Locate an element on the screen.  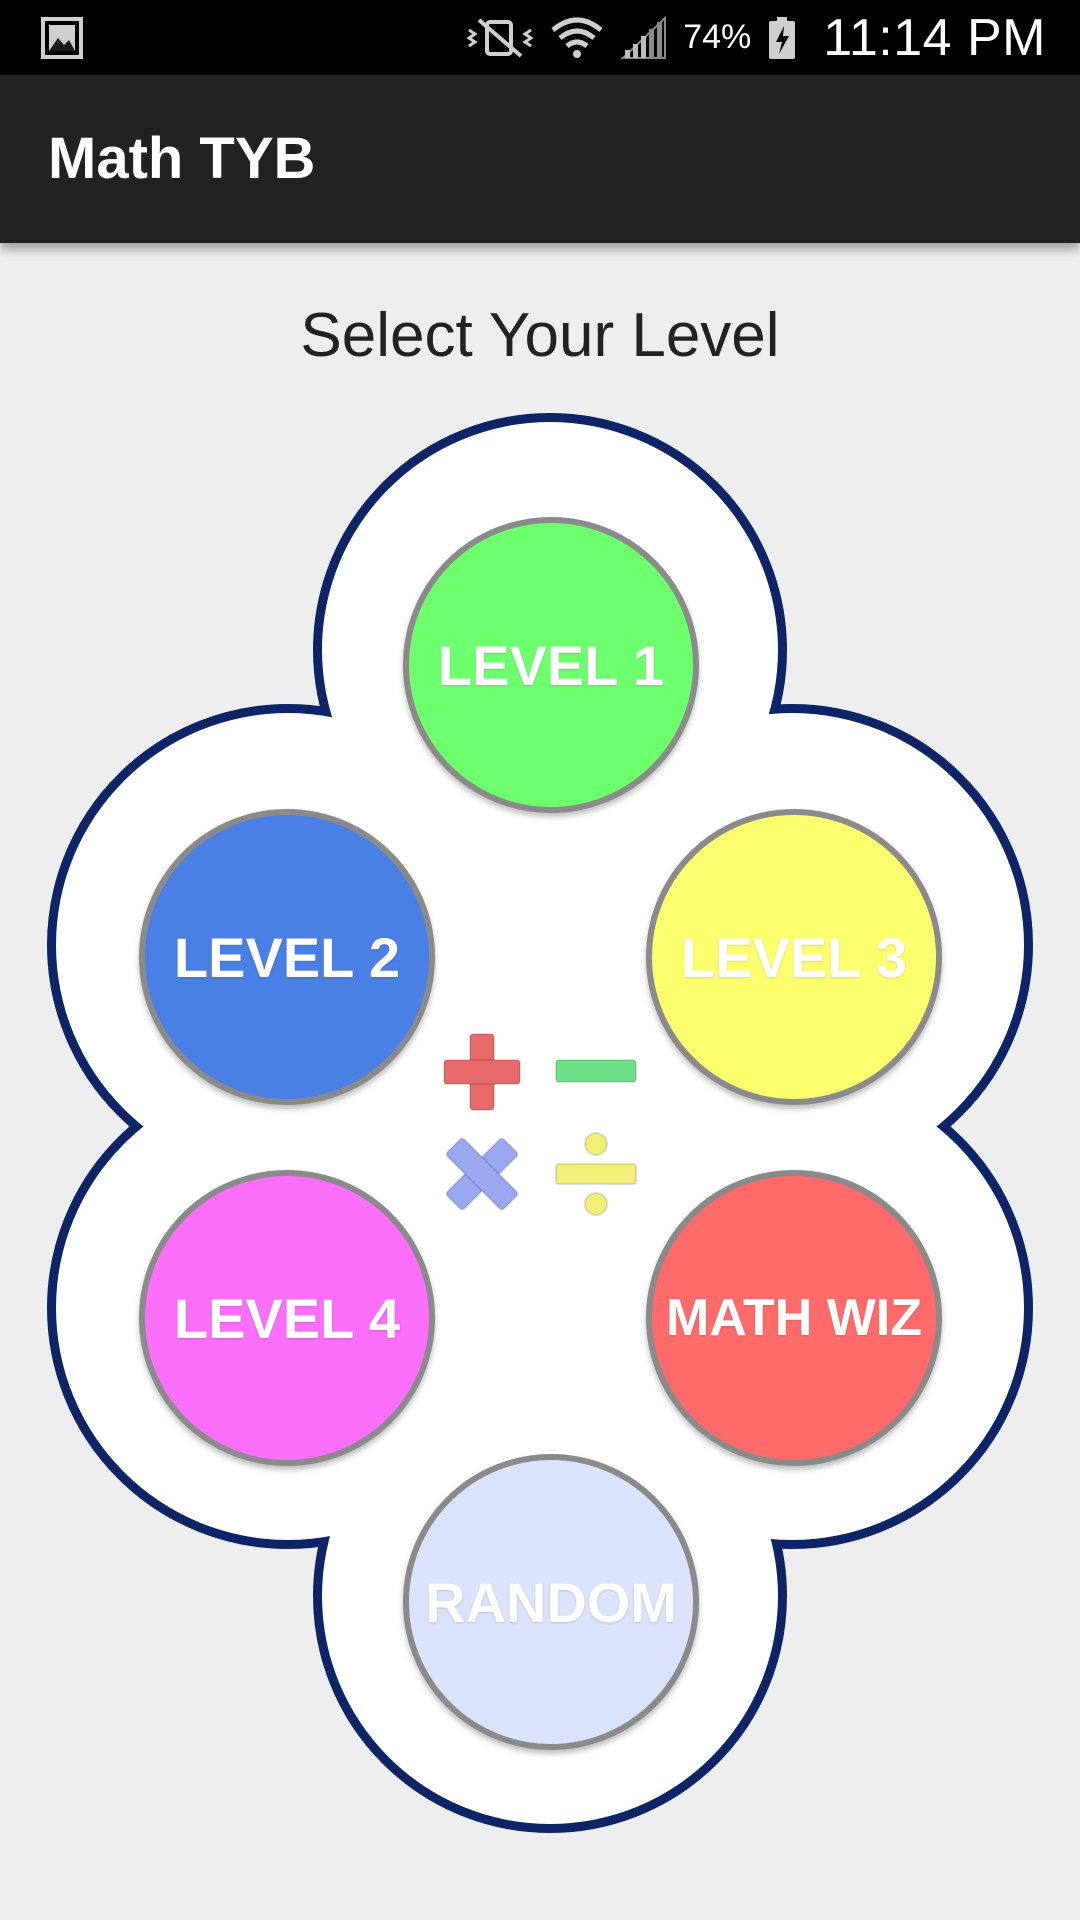
math-wiz-label: MATH WIZ is located at coordinates (794, 1318).